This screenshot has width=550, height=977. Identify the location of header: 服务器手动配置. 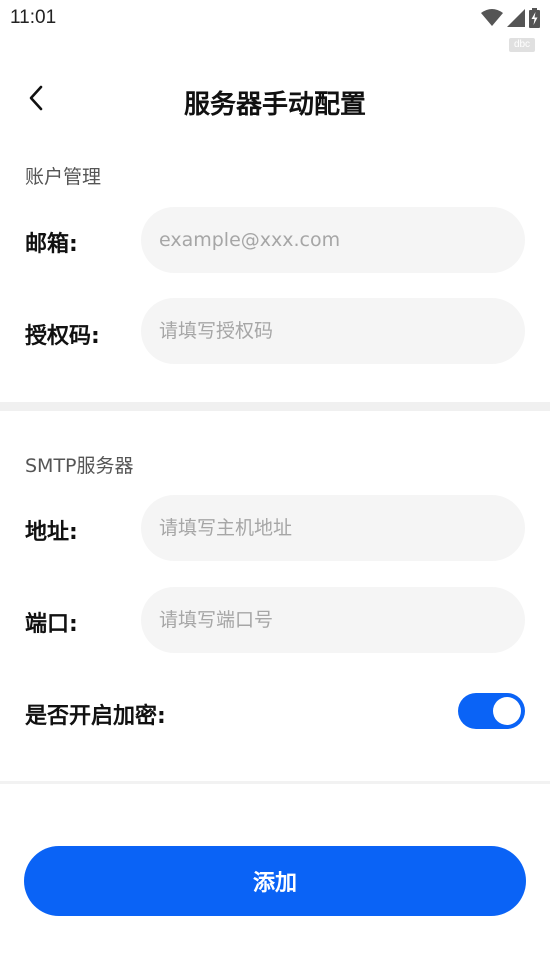
(275, 100).